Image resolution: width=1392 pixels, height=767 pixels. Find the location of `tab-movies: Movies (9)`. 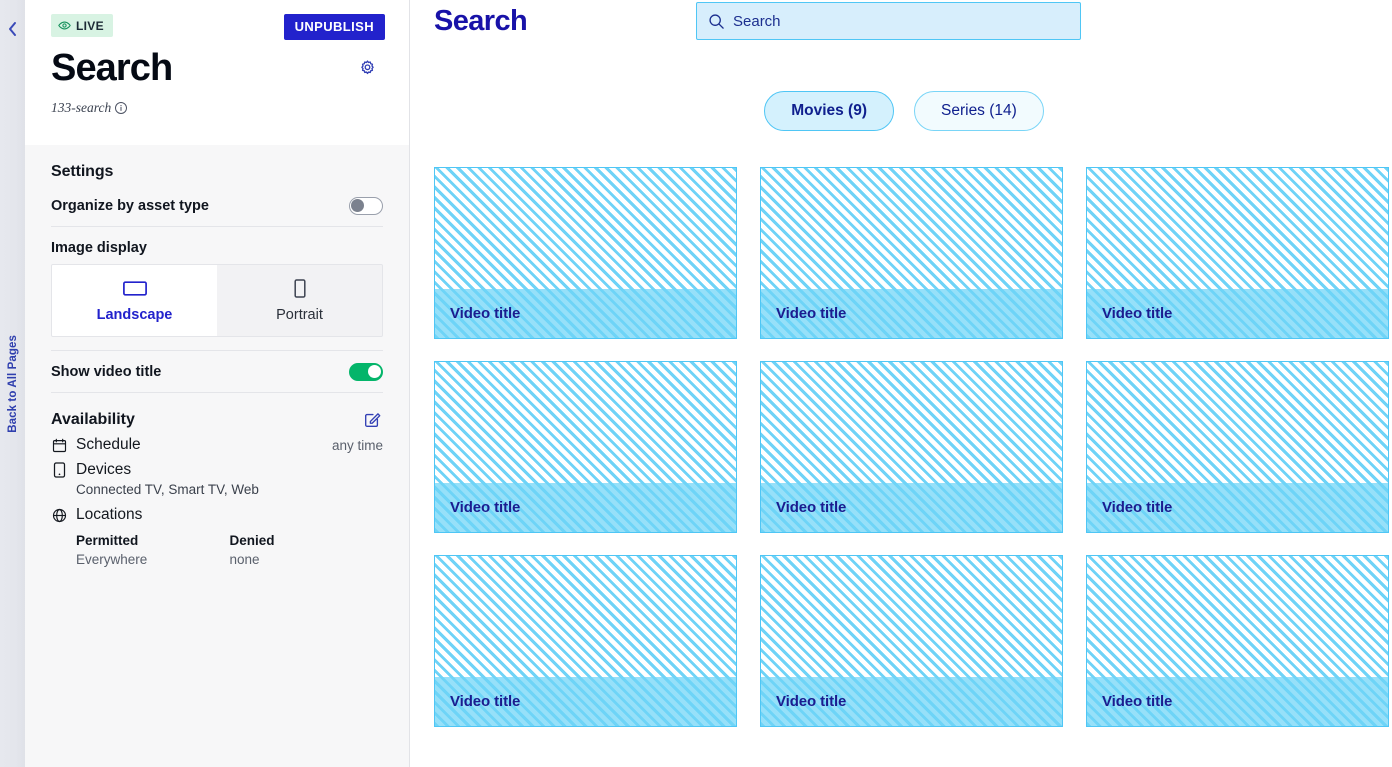

tab-movies: Movies (9) is located at coordinates (829, 111).